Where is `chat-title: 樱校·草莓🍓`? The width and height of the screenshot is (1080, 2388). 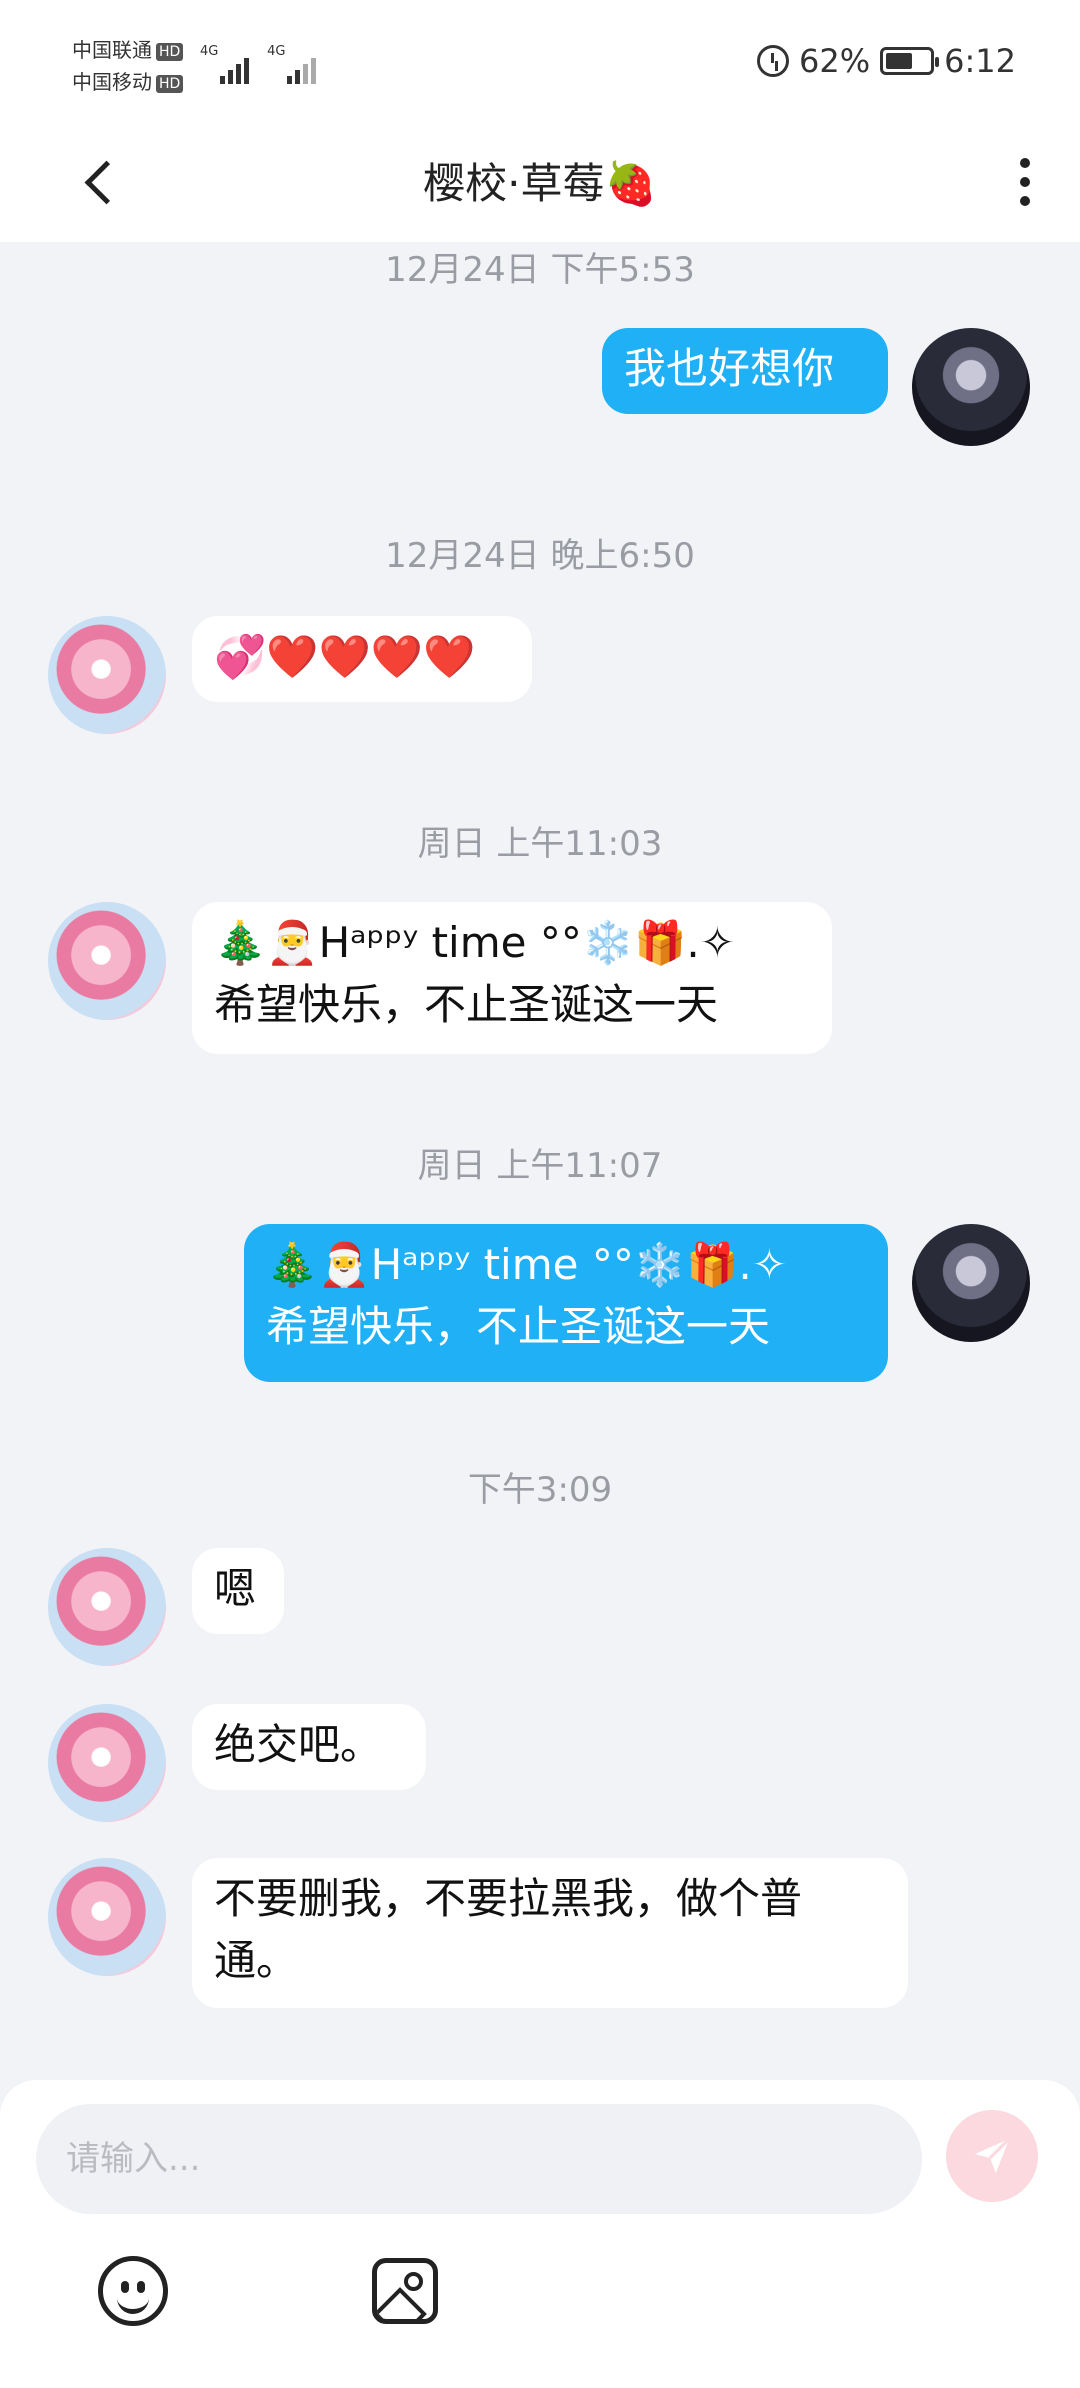
chat-title: 樱校·草莓🍓 is located at coordinates (540, 183).